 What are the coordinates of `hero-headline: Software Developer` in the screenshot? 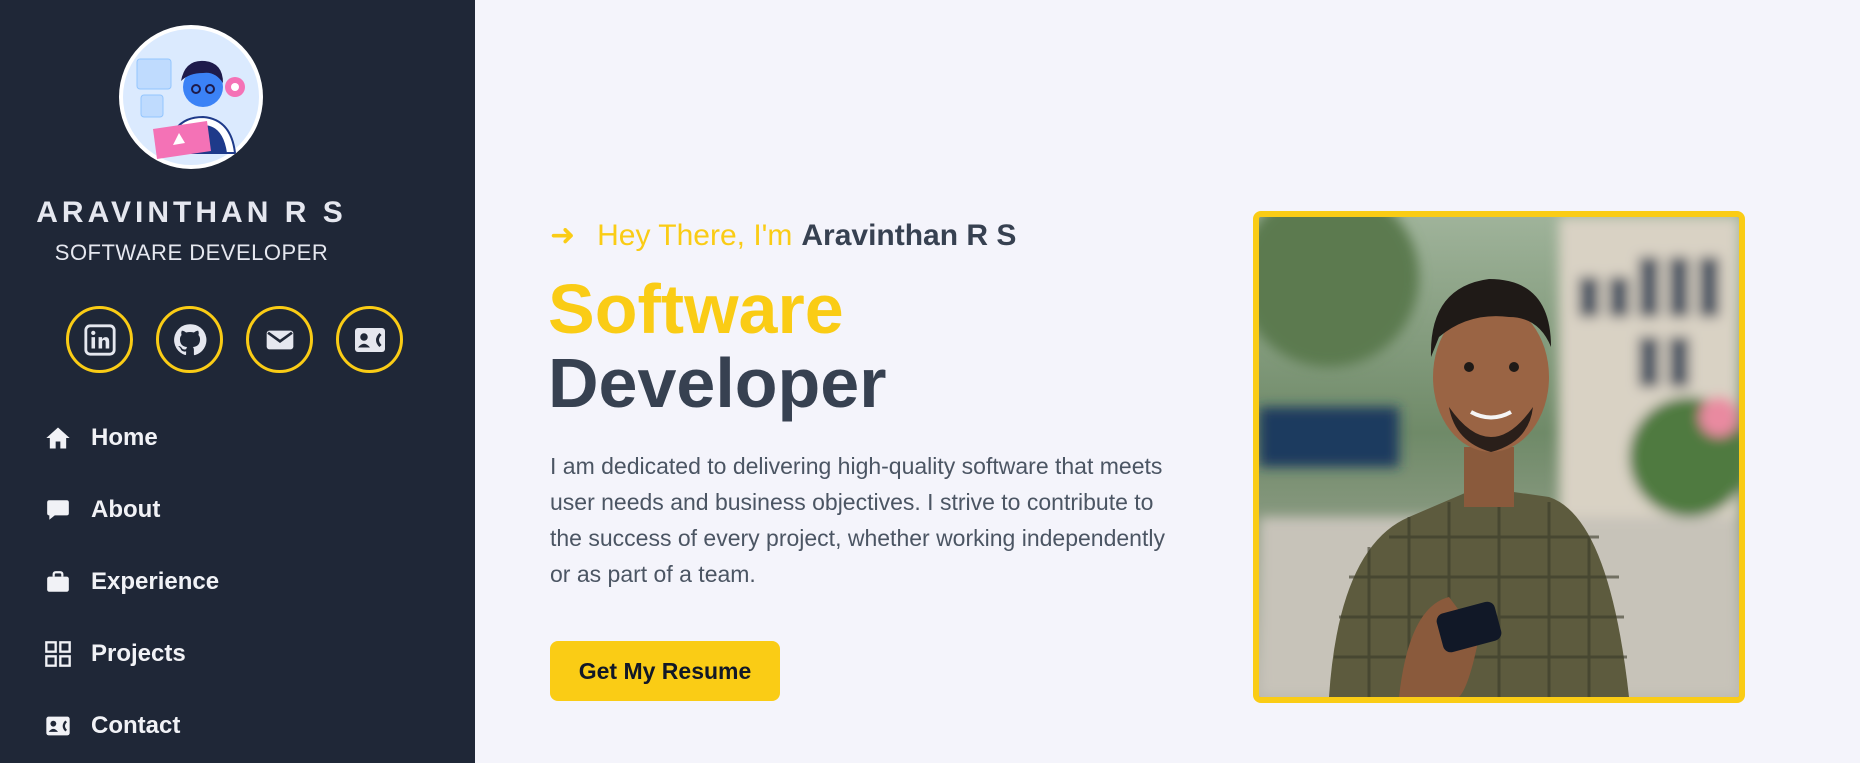 It's located at (717, 346).